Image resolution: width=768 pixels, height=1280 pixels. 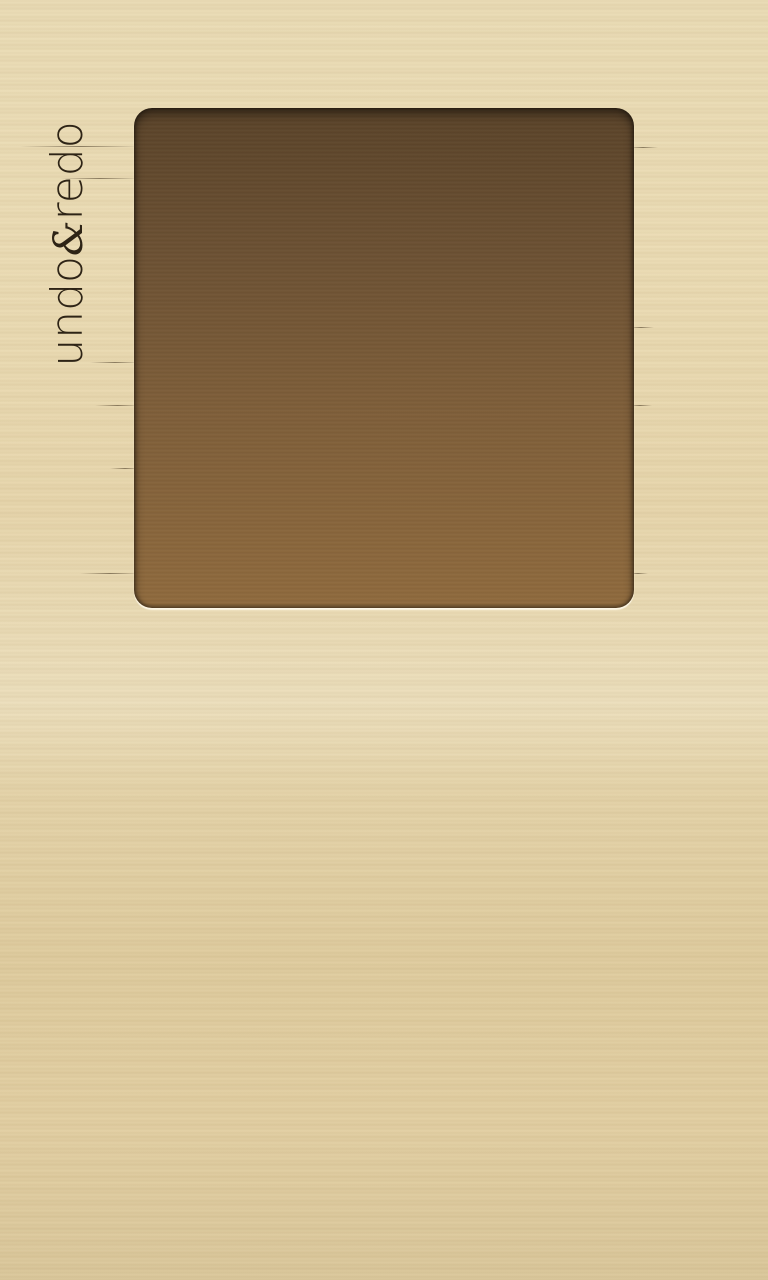 What do you see at coordinates (67, 171) in the screenshot?
I see `logo-redo: redo` at bounding box center [67, 171].